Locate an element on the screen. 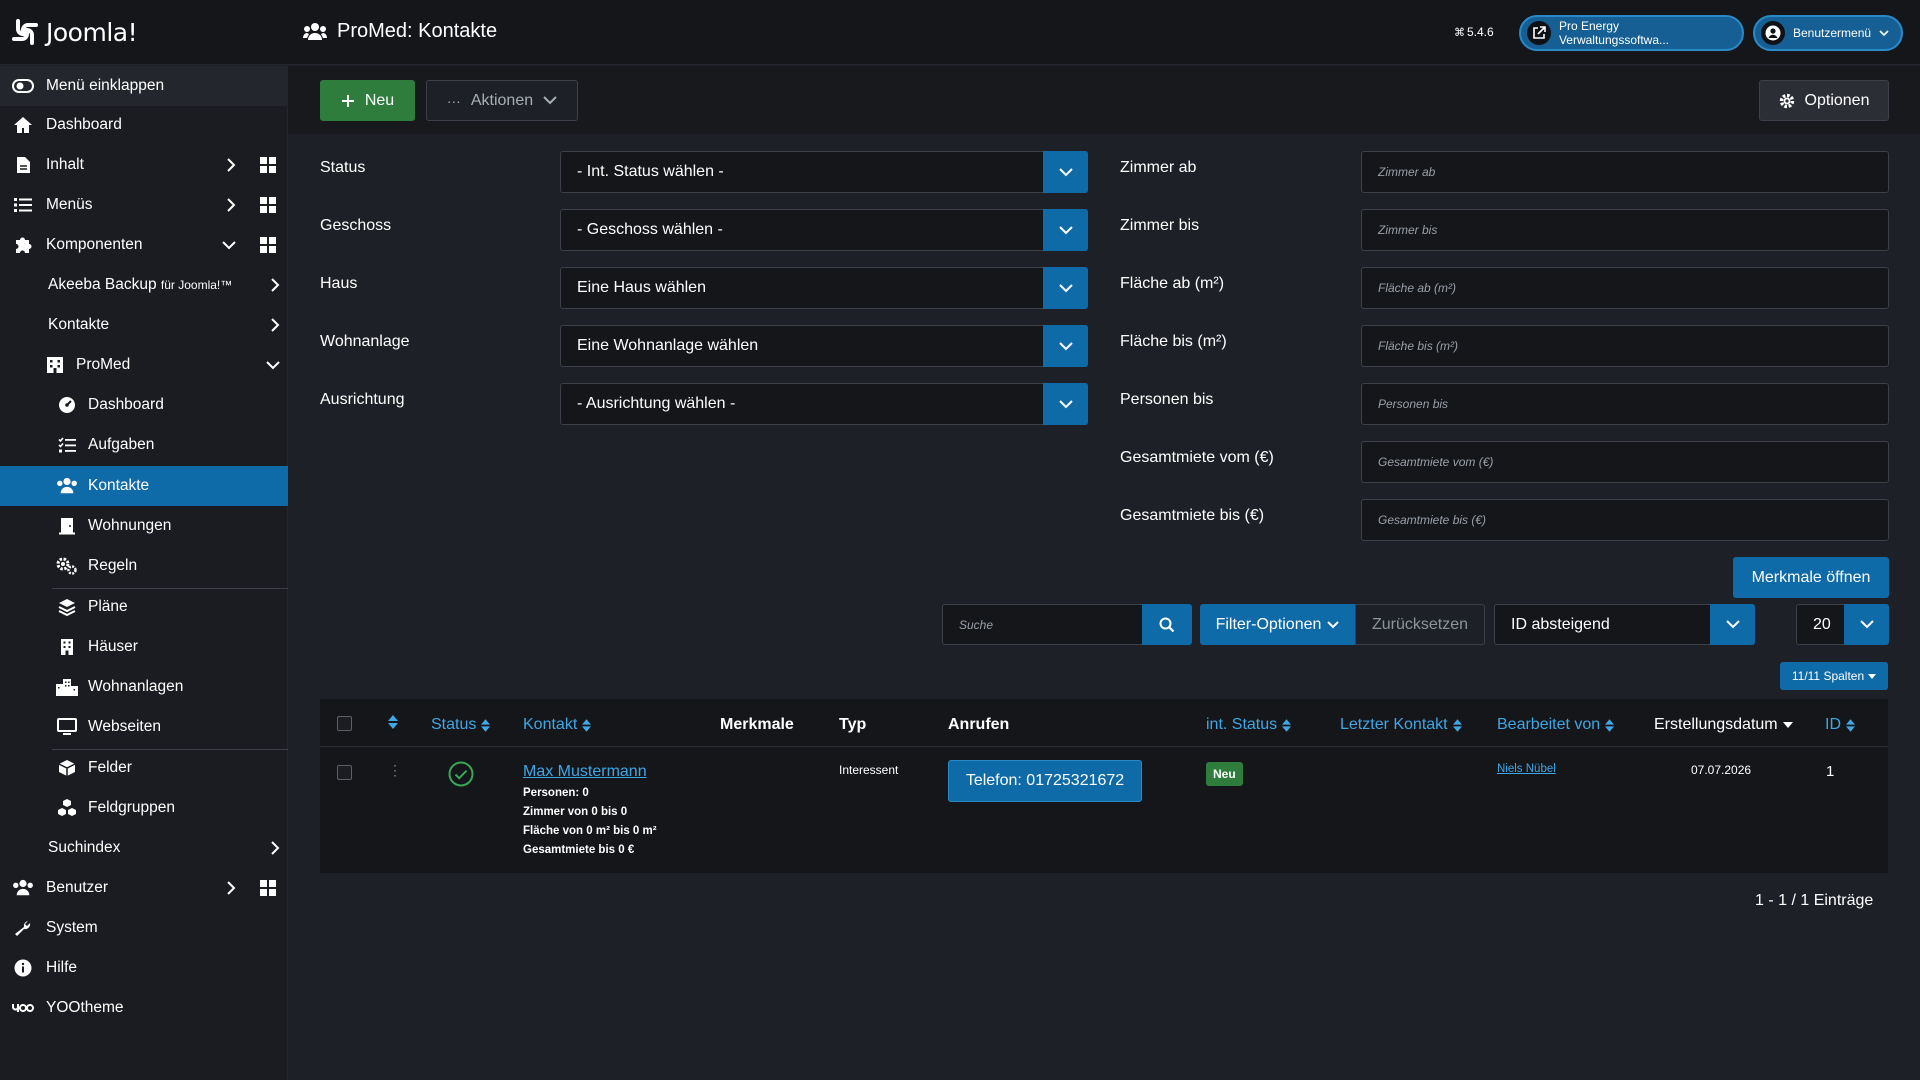  sort-select: ID absteigend is located at coordinates (1624, 624).